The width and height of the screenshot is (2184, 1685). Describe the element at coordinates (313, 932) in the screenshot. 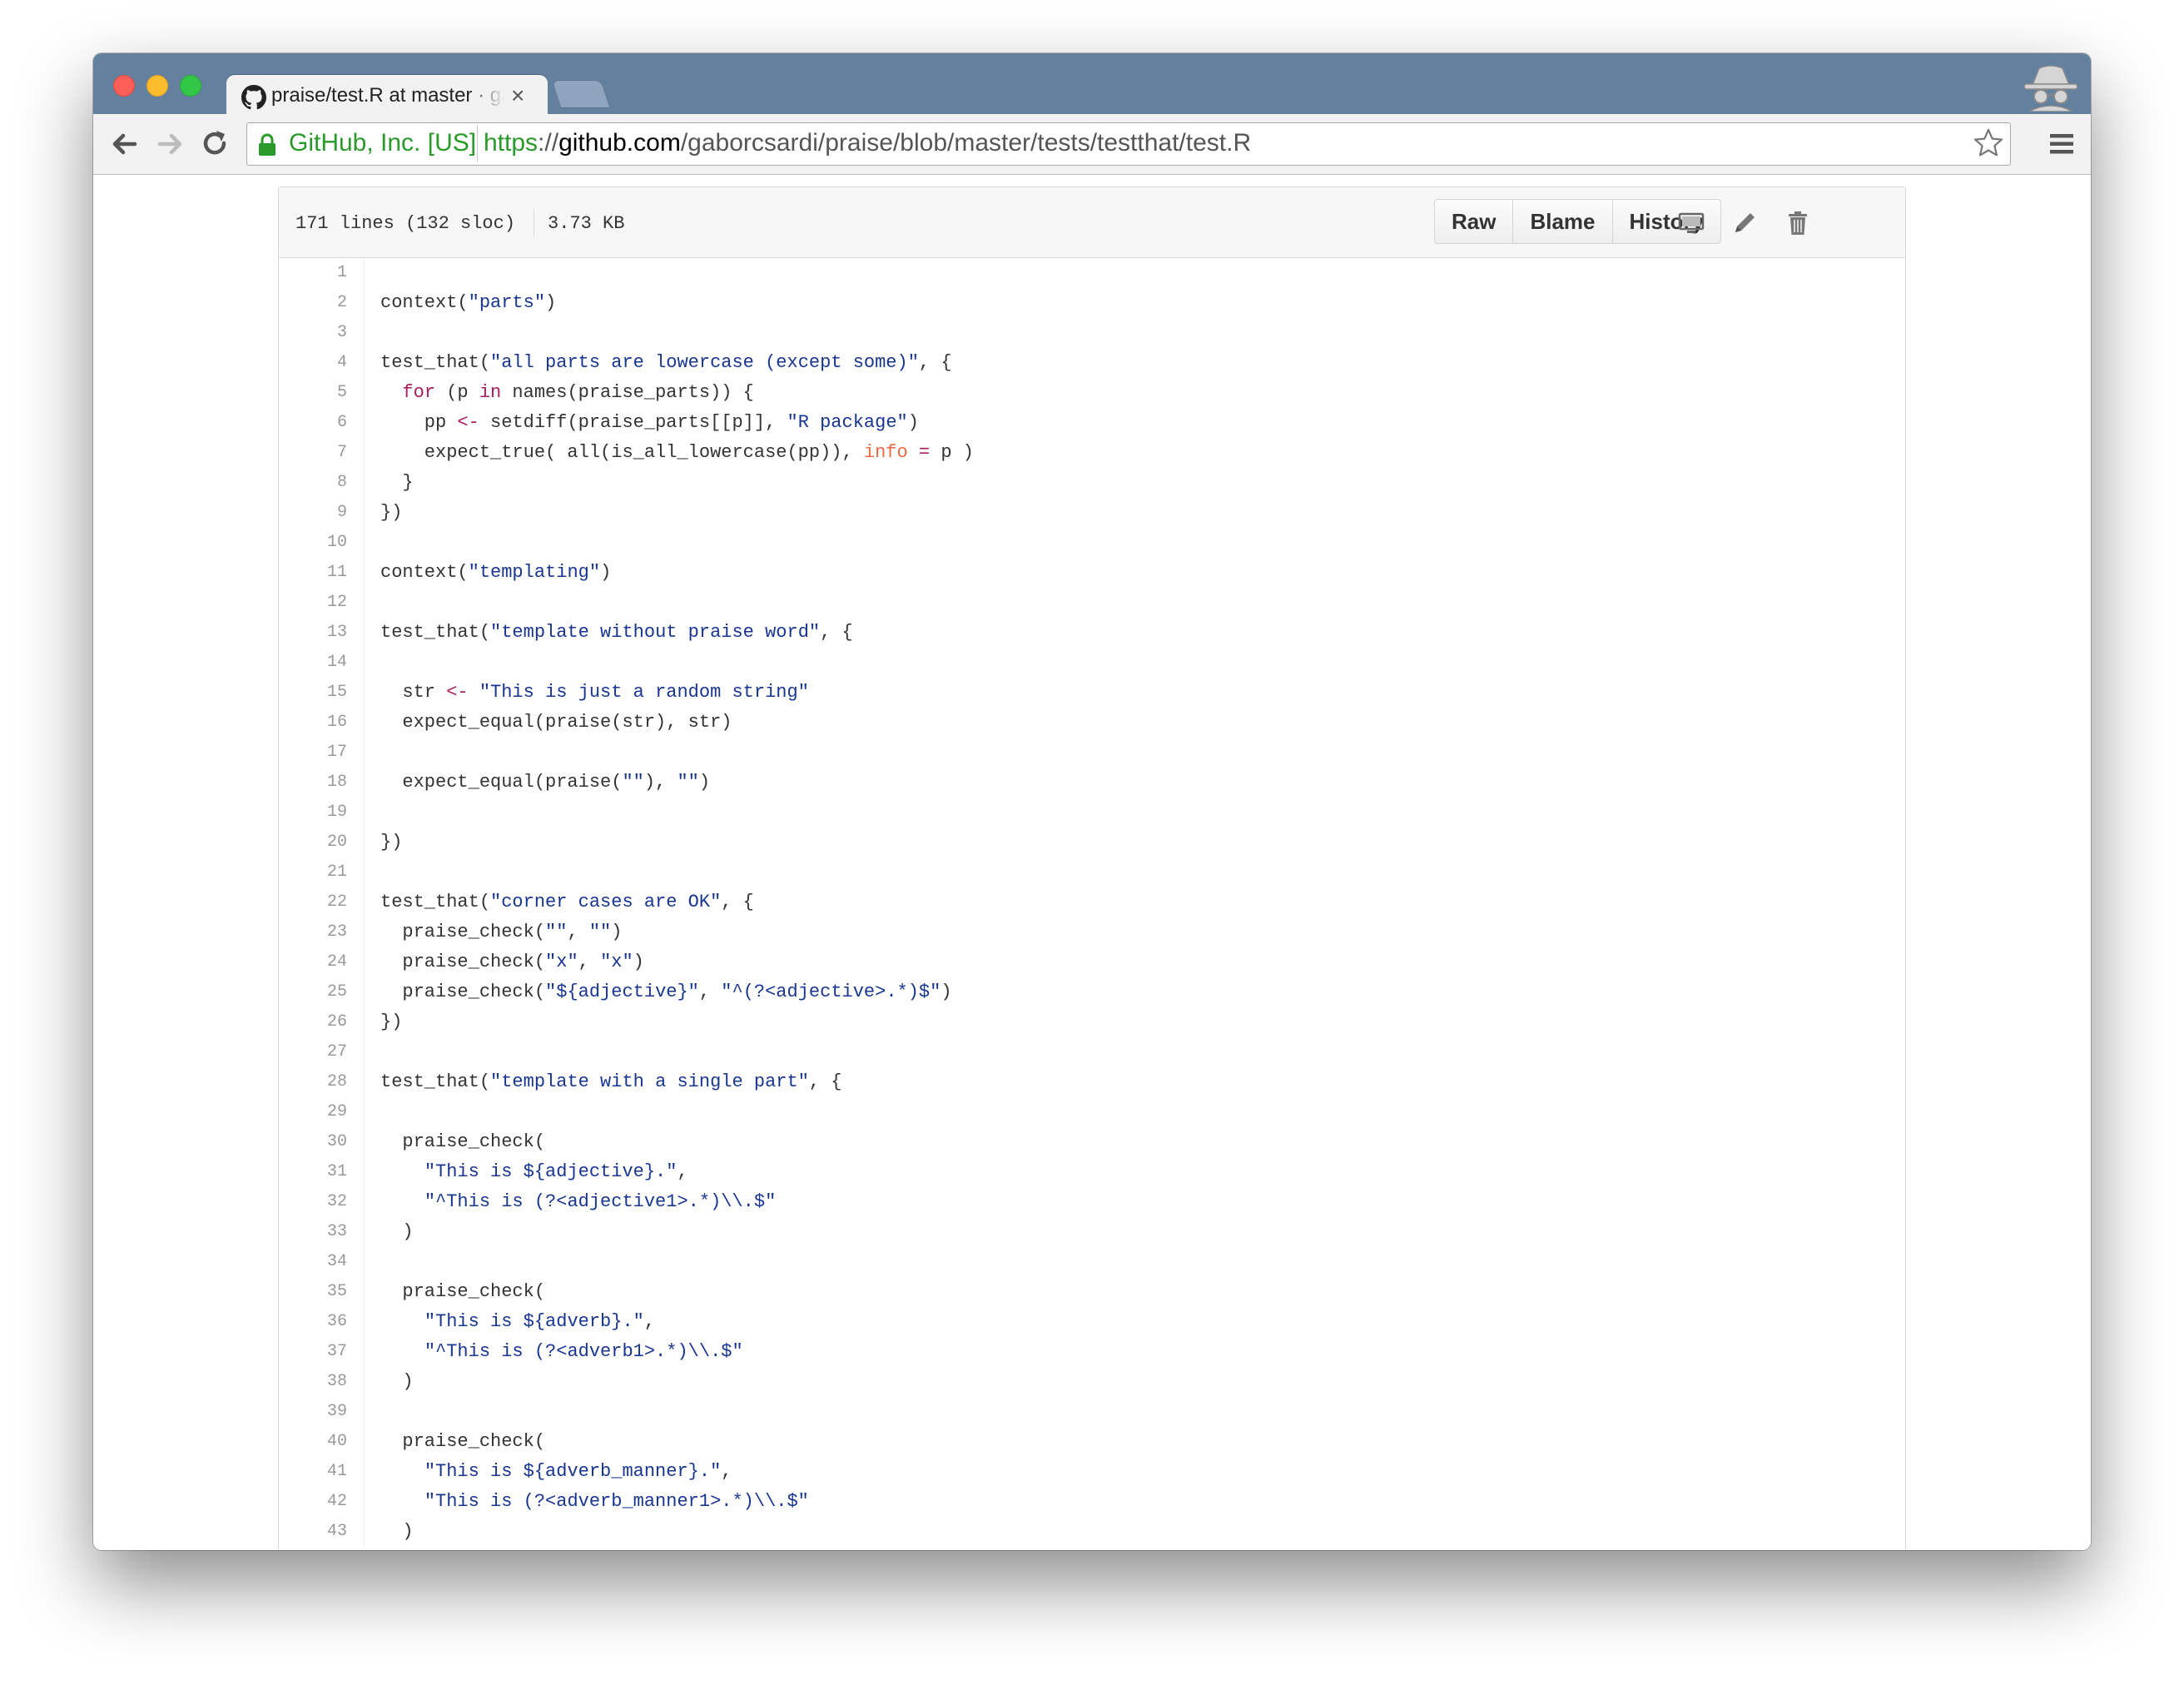

I see `line-number: 23` at that location.